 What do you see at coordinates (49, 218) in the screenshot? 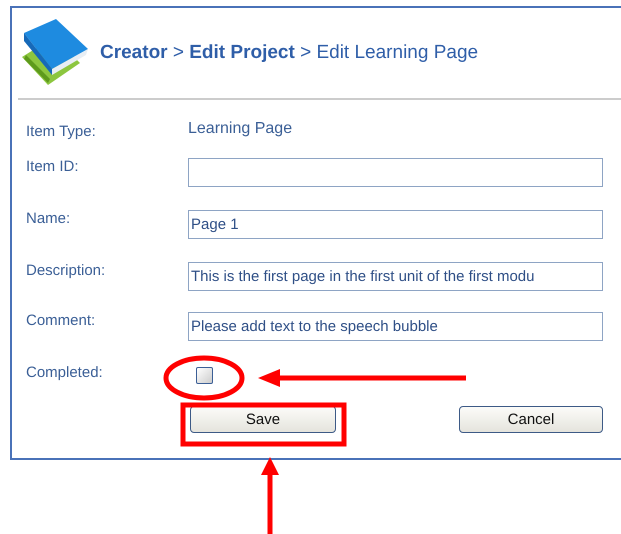
I see `field-label: Name:` at bounding box center [49, 218].